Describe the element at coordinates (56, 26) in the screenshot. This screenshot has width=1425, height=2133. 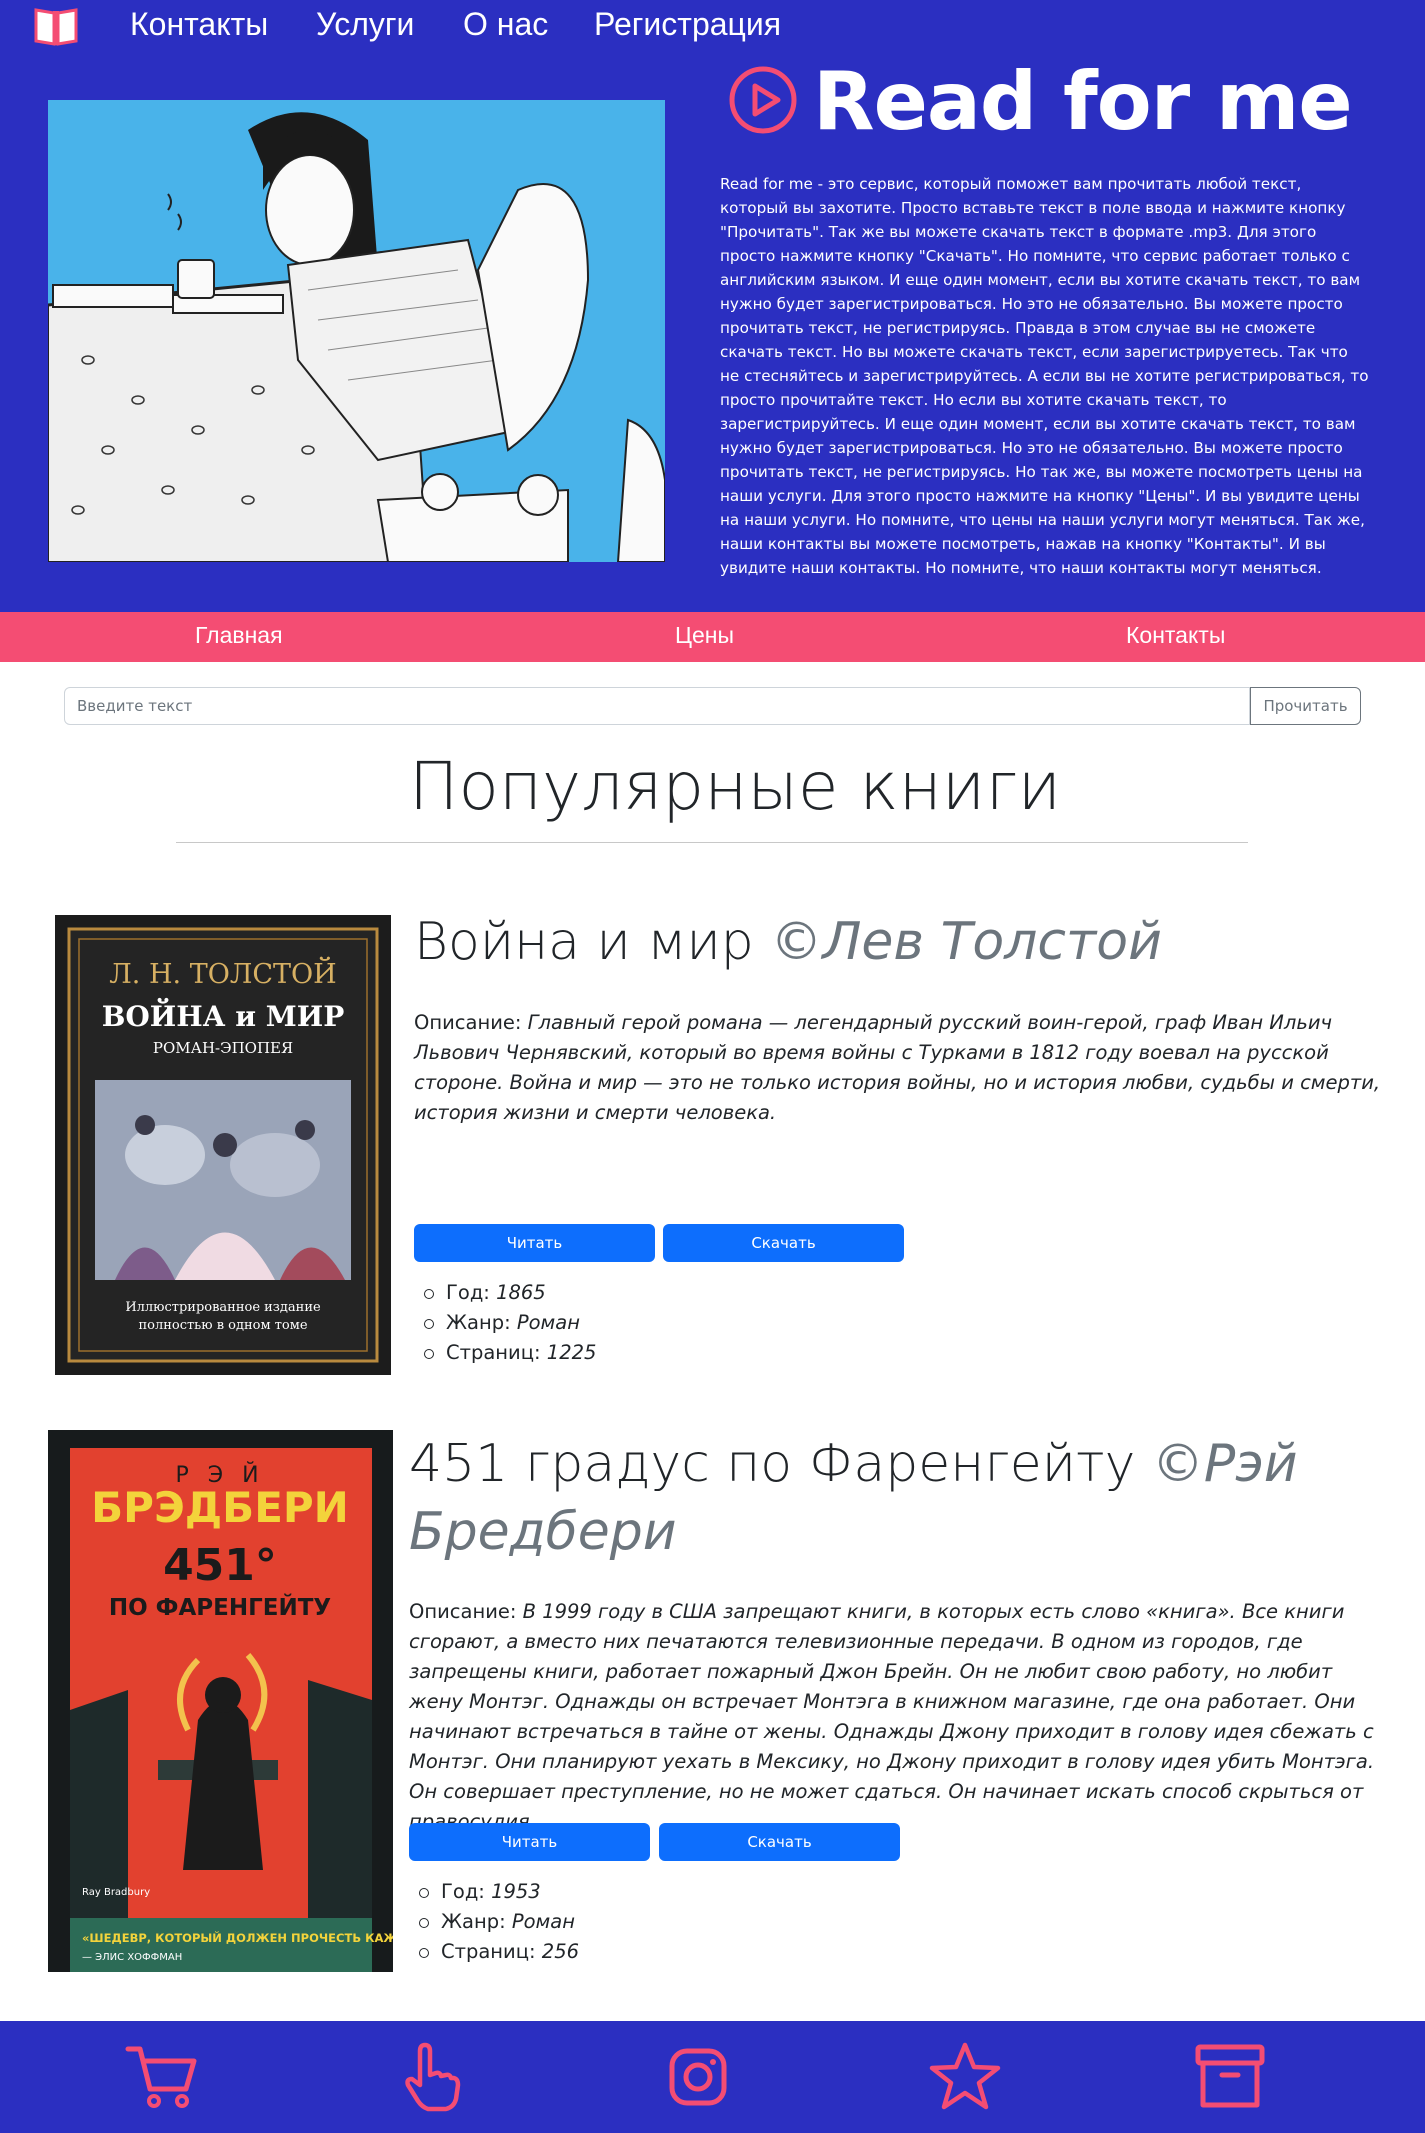
I see `open-book-icon` at that location.